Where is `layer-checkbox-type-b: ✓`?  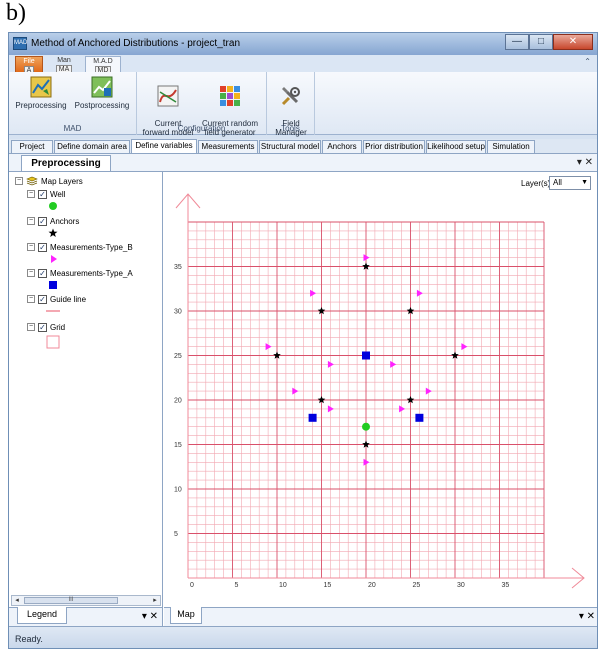
layer-checkbox-type-b: ✓ is located at coordinates (42, 247).